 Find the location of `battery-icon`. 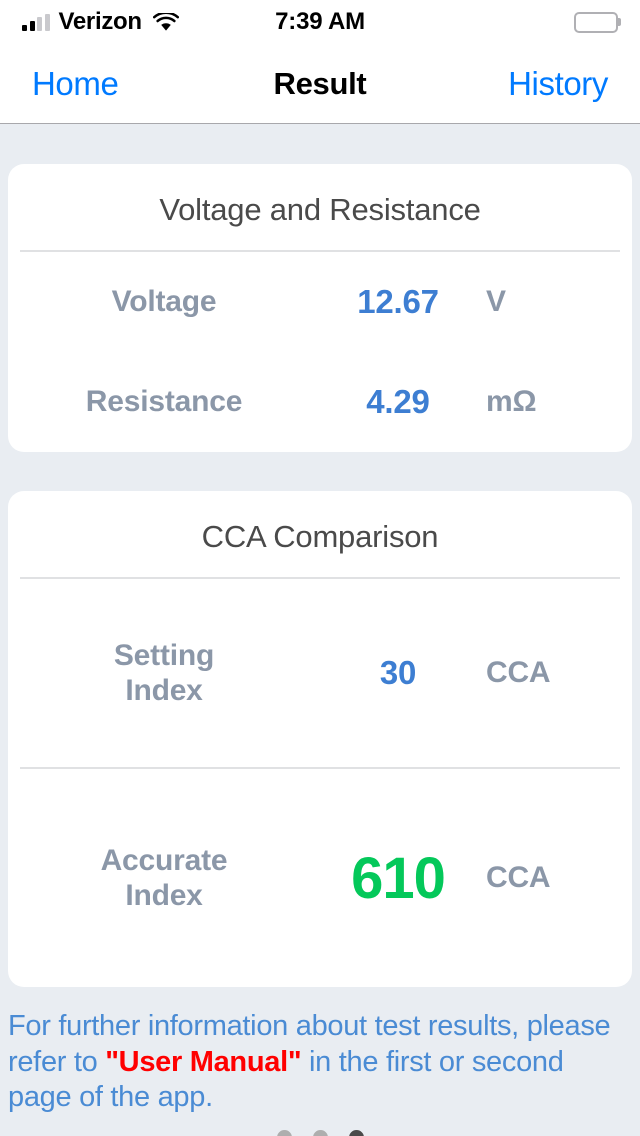

battery-icon is located at coordinates (596, 22).